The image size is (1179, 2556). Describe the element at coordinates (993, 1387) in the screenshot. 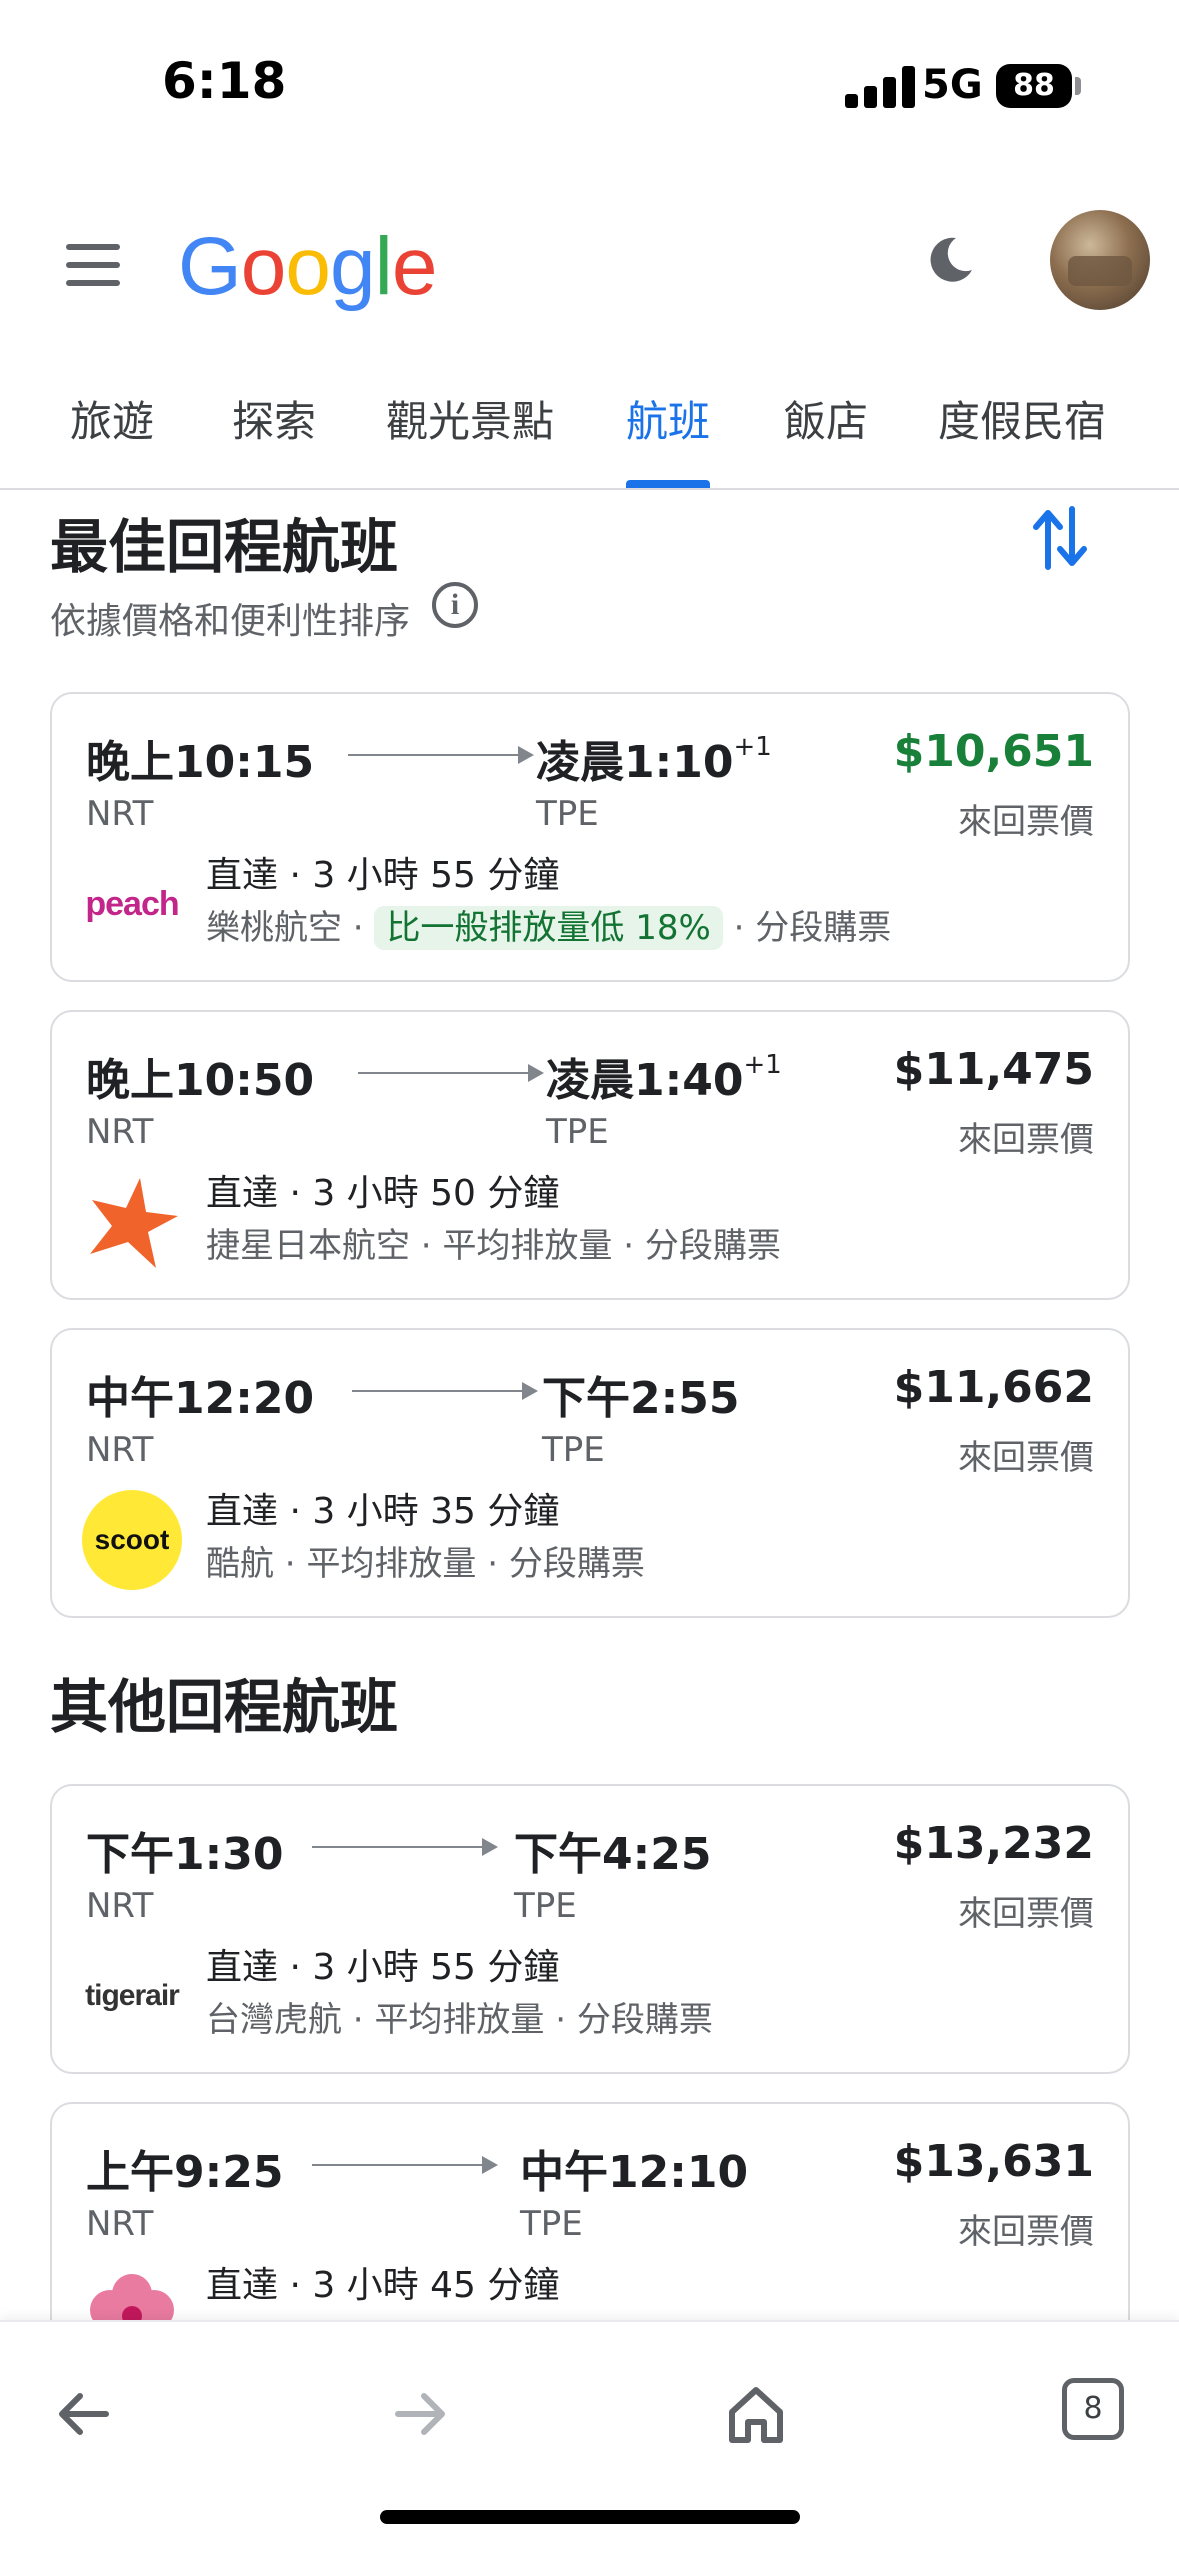

I see `price: $11,662` at that location.